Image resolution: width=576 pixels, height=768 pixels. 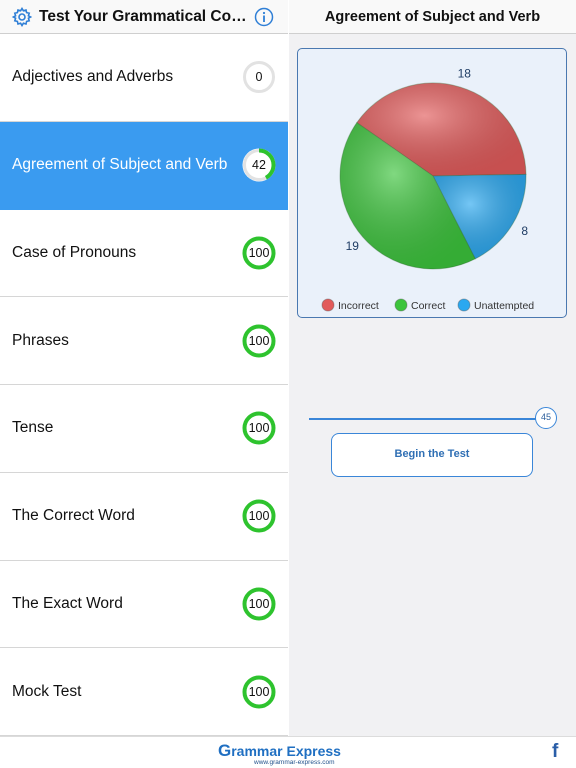 What do you see at coordinates (73, 516) in the screenshot?
I see `topic-label: The Correct Word` at bounding box center [73, 516].